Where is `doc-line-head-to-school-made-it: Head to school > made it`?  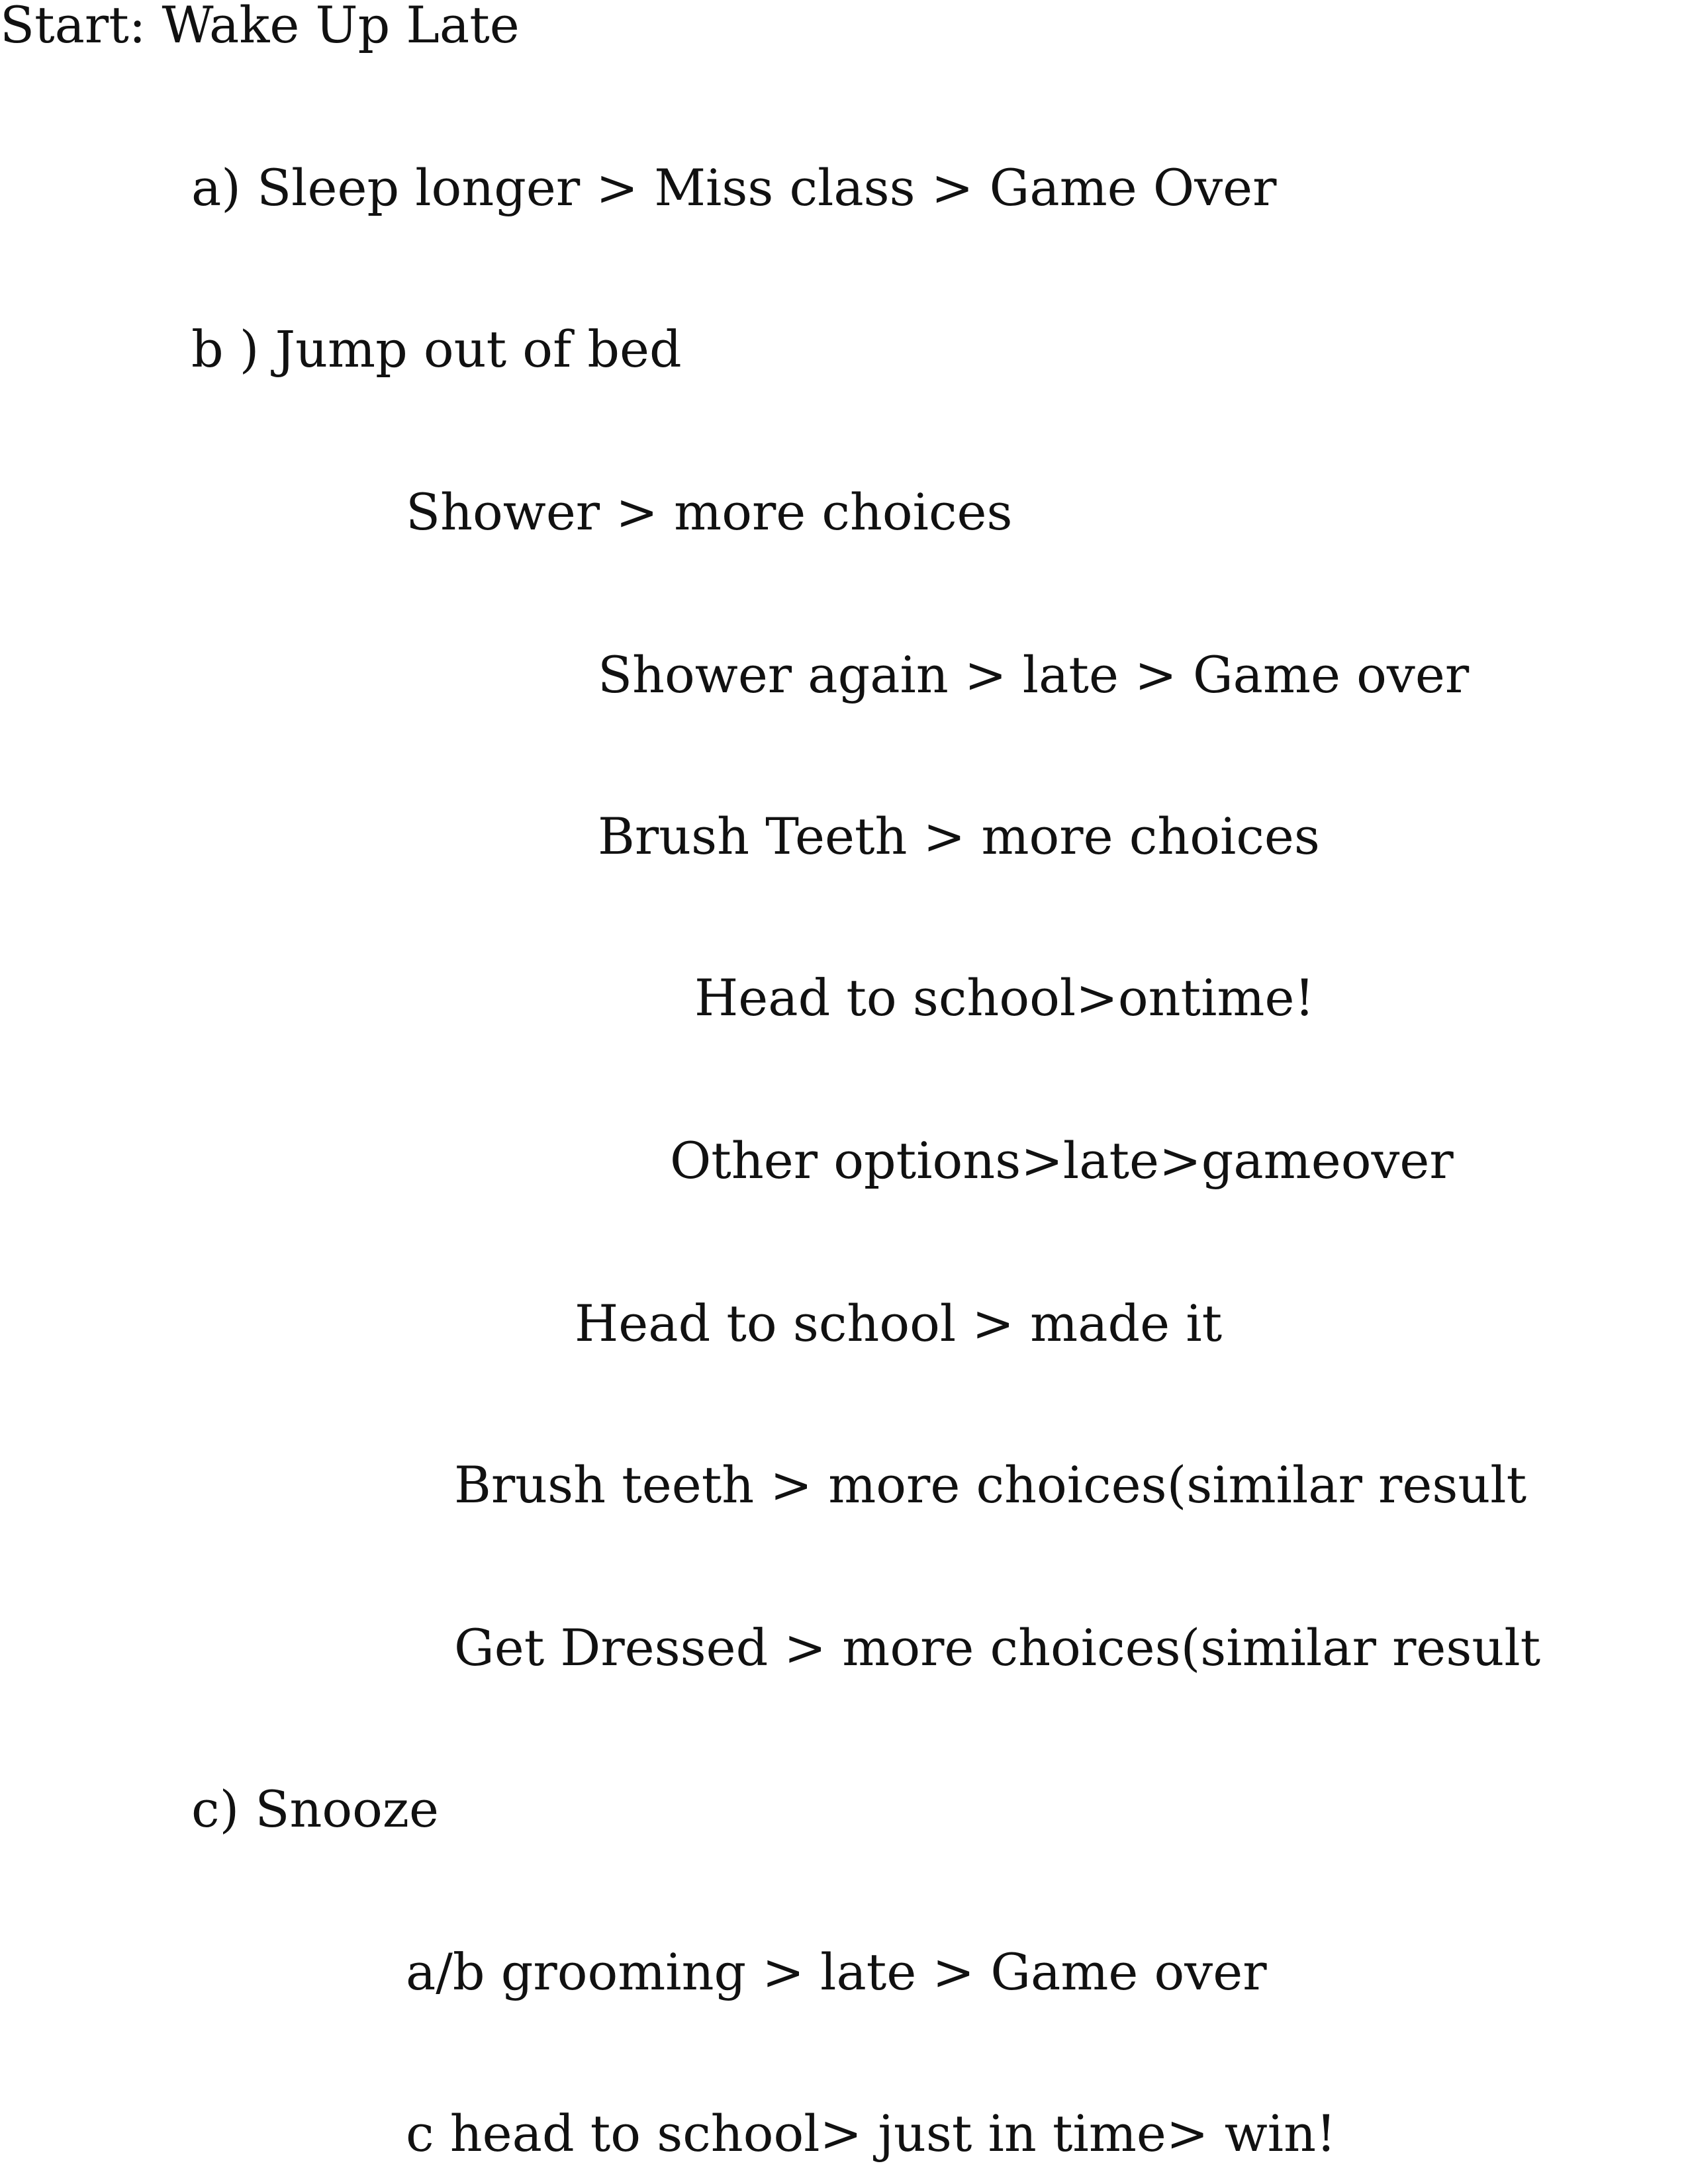 doc-line-head-to-school-made-it: Head to school > made it is located at coordinates (899, 1324).